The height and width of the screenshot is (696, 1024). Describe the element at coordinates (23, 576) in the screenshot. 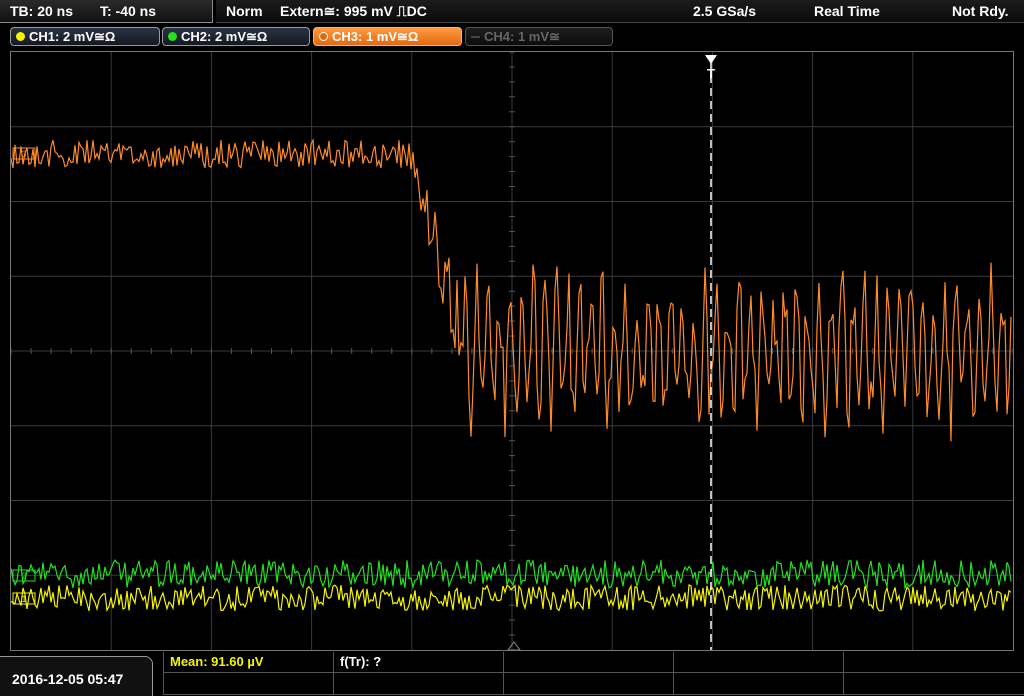

I see `ch2-tag-label: 2` at that location.